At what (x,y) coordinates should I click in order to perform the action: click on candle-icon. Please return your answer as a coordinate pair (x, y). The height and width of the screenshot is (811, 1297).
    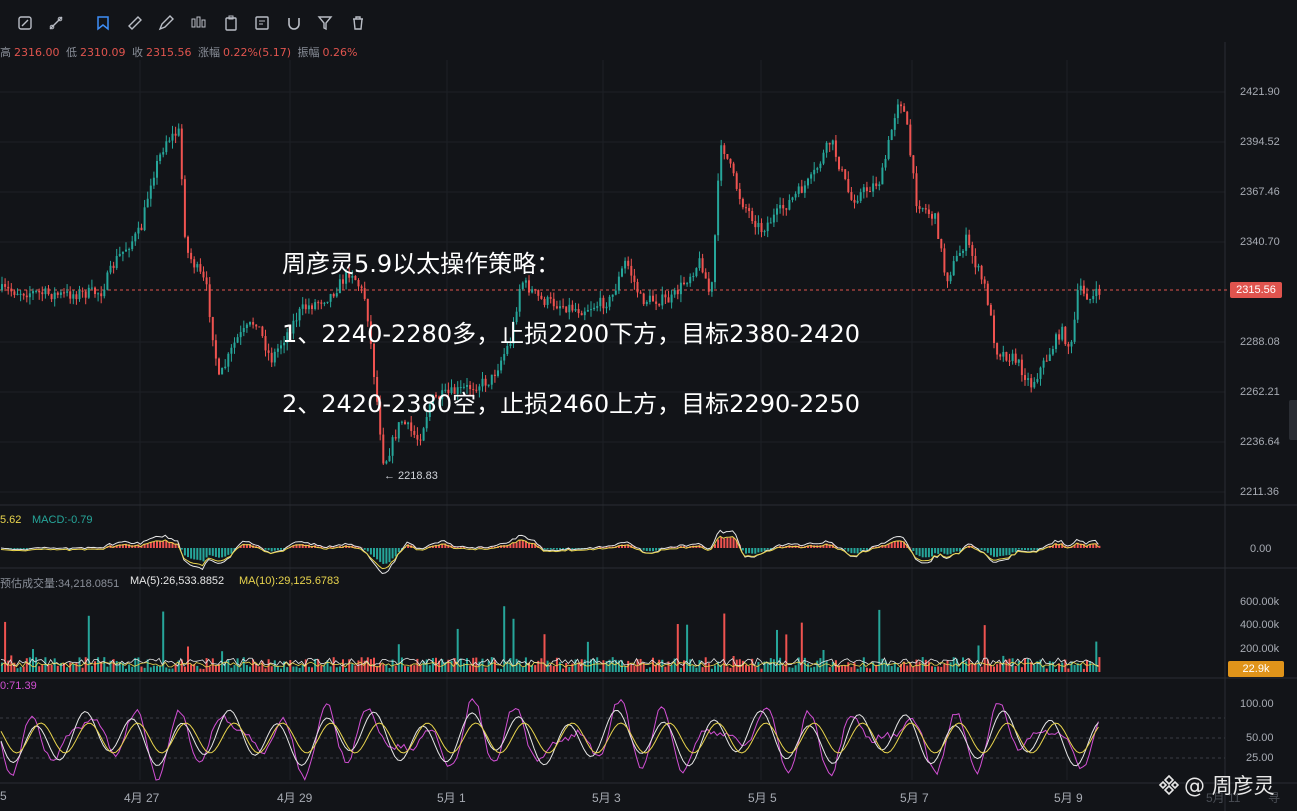
    Looking at the image, I should click on (198, 23).